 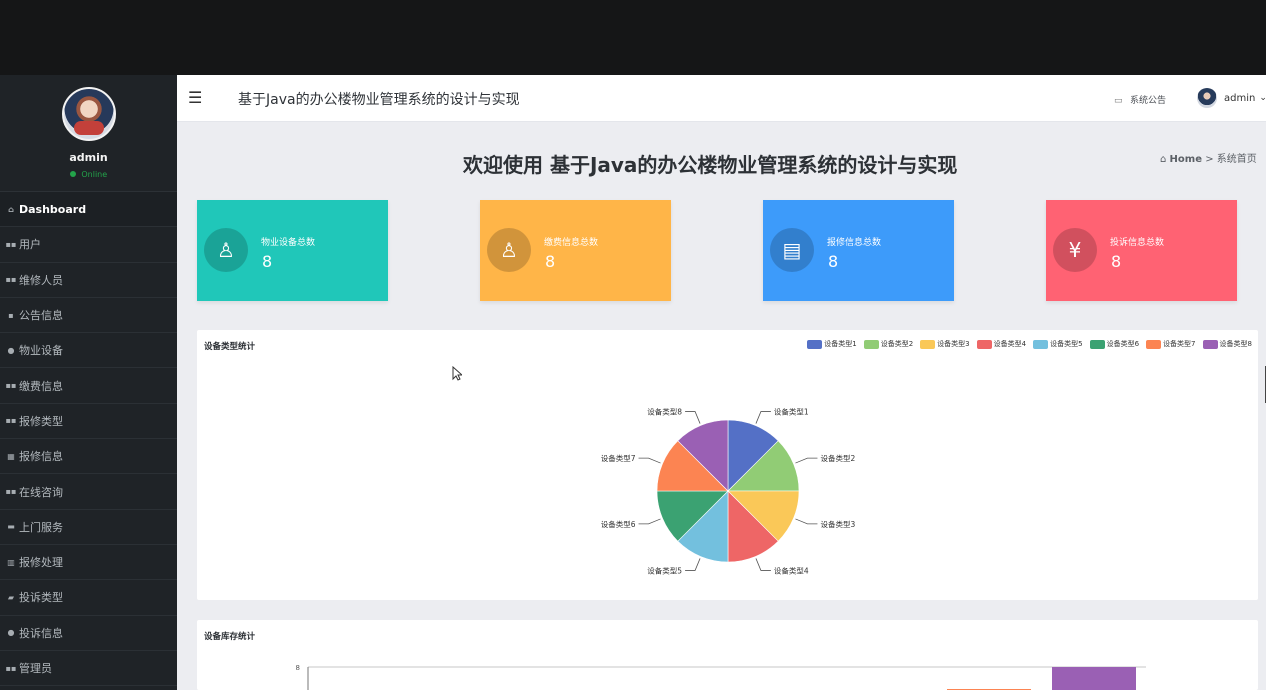 I want to click on document-icon: ▤, so click(x=792, y=250).